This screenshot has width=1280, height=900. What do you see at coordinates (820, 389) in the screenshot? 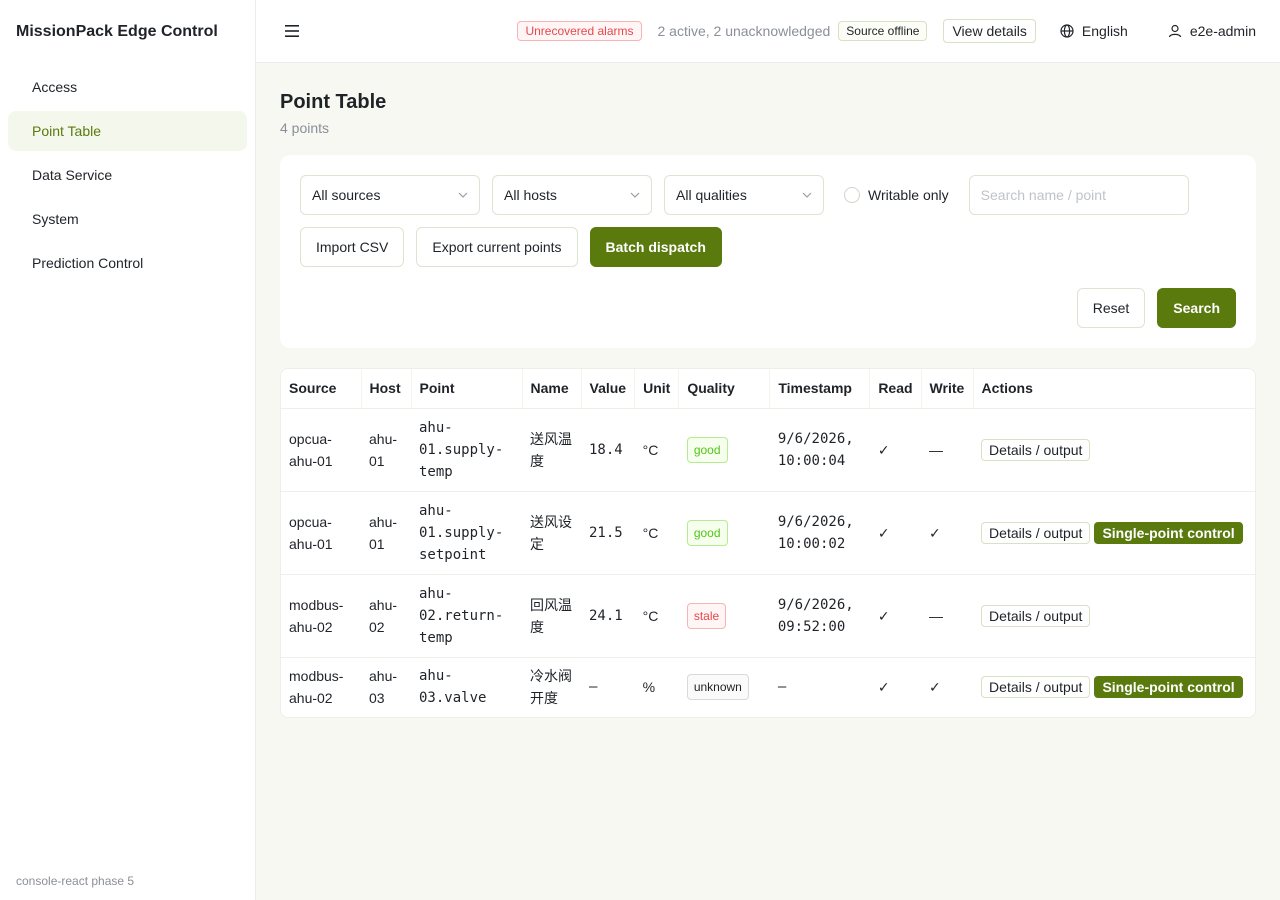
I see `col-timestamp: Timestamp` at bounding box center [820, 389].